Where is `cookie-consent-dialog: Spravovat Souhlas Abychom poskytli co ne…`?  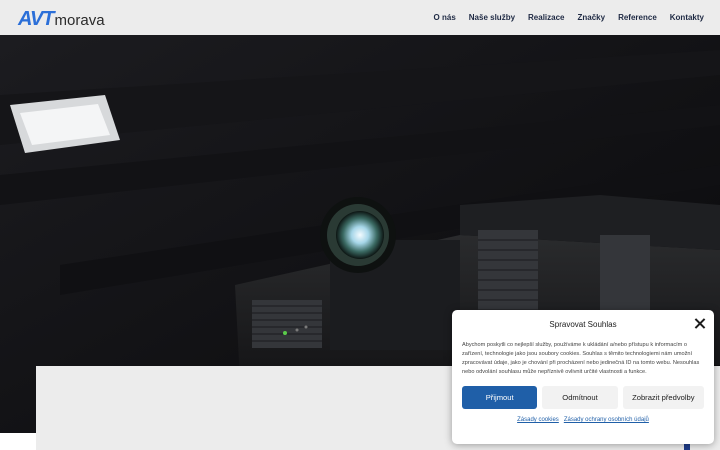 cookie-consent-dialog: Spravovat Souhlas Abychom poskytli co ne… is located at coordinates (583, 377).